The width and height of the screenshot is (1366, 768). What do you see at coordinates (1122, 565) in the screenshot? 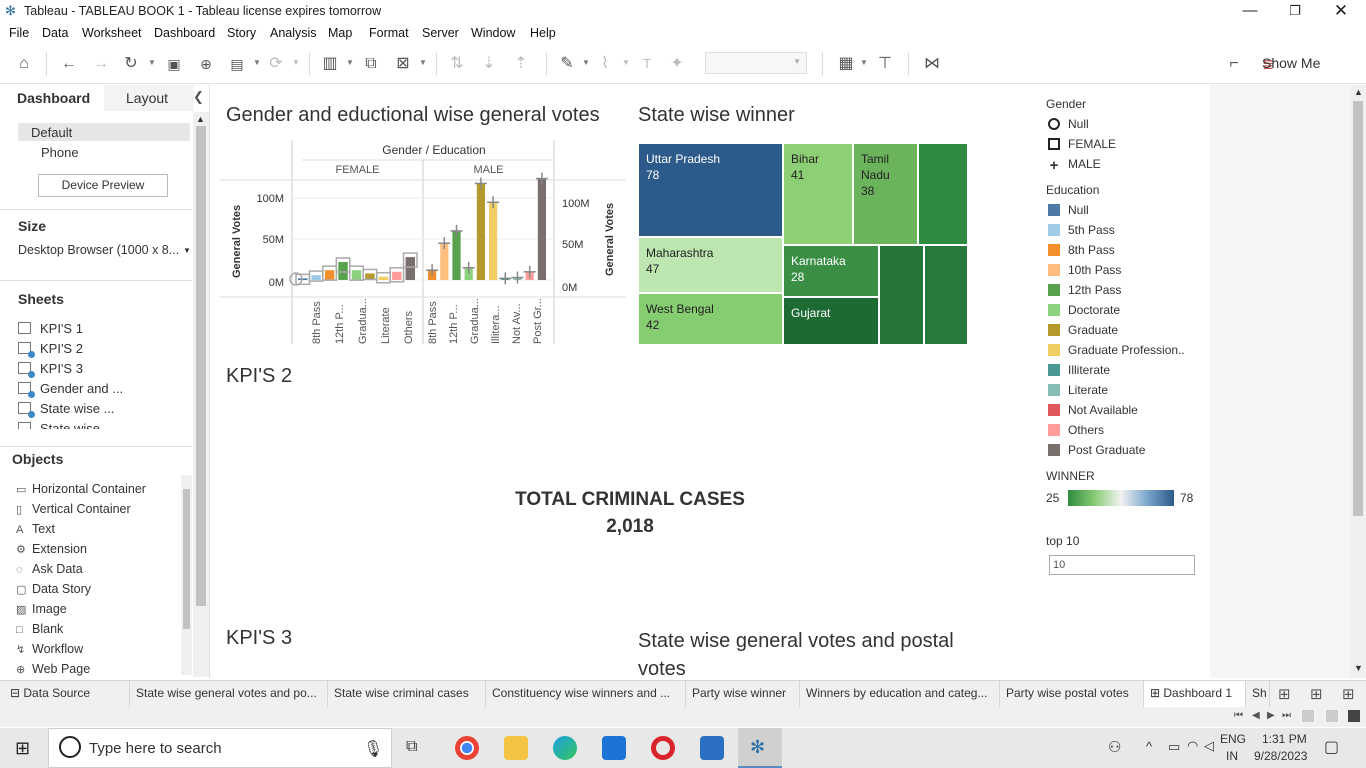
I see `top10-input: 10` at bounding box center [1122, 565].